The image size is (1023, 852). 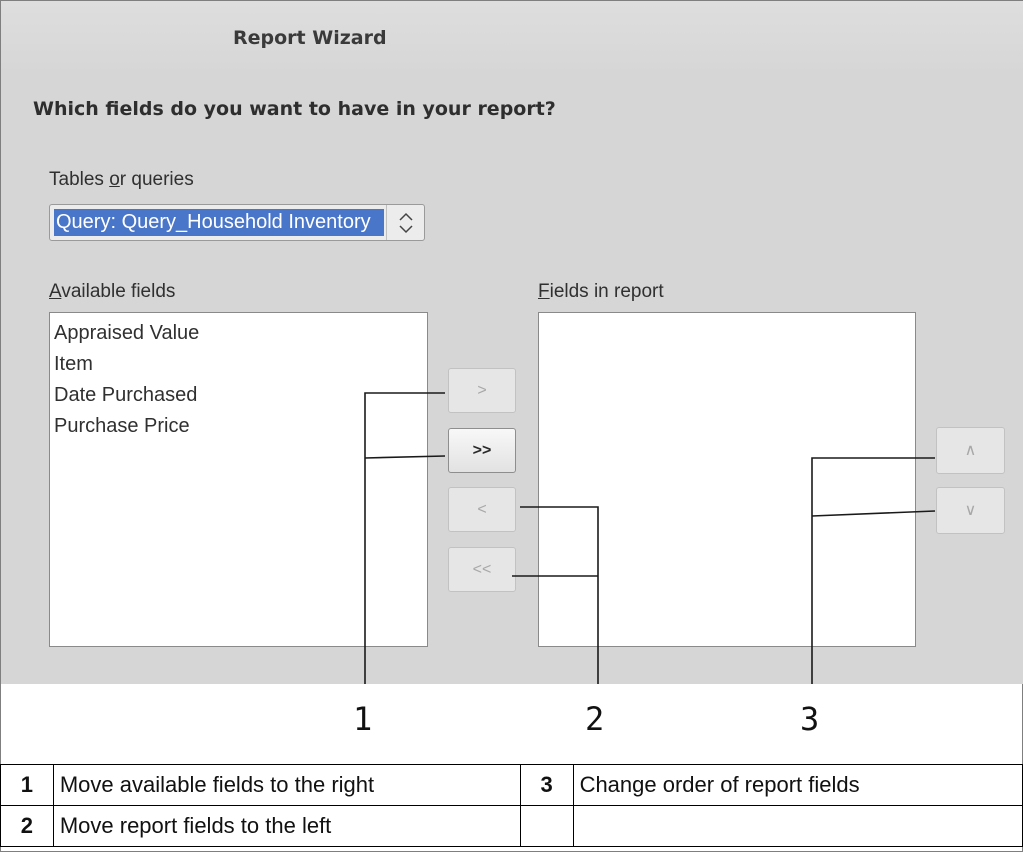 I want to click on legend-row: 2 Move report fields to the left, so click(x=511, y=826).